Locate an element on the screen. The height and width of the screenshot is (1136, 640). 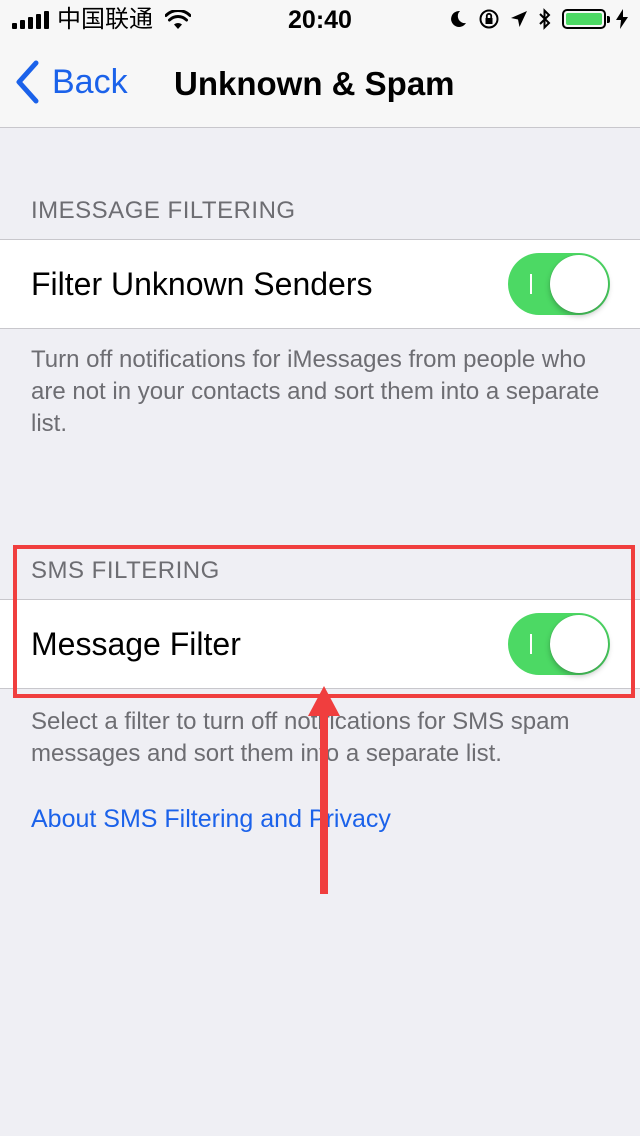
section-header-imessage: IMESSAGE FILTERING is located at coordinates (163, 210).